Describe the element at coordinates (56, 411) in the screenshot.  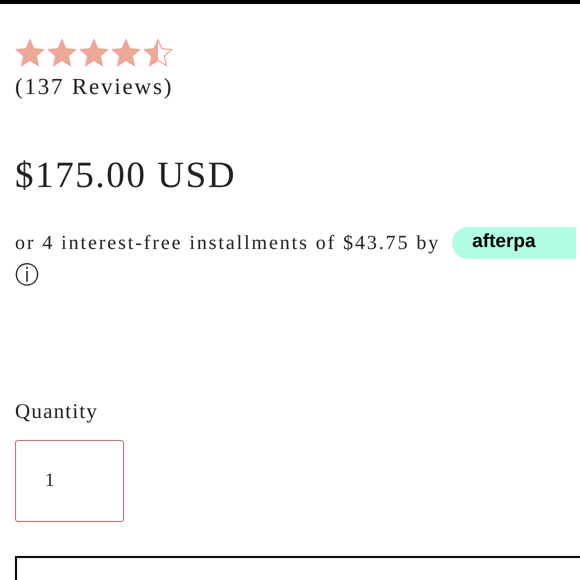
I see `quantity-label: Quantity` at that location.